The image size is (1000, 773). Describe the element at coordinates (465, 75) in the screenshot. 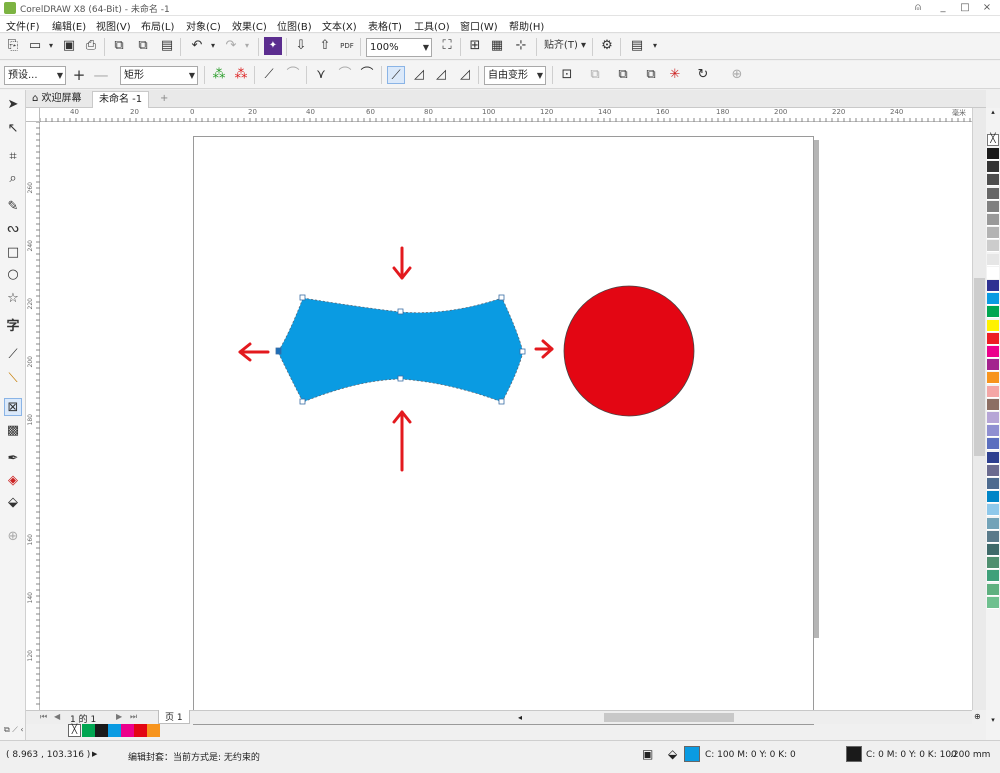

I see `unconstrained-mode-icon: ◿` at that location.